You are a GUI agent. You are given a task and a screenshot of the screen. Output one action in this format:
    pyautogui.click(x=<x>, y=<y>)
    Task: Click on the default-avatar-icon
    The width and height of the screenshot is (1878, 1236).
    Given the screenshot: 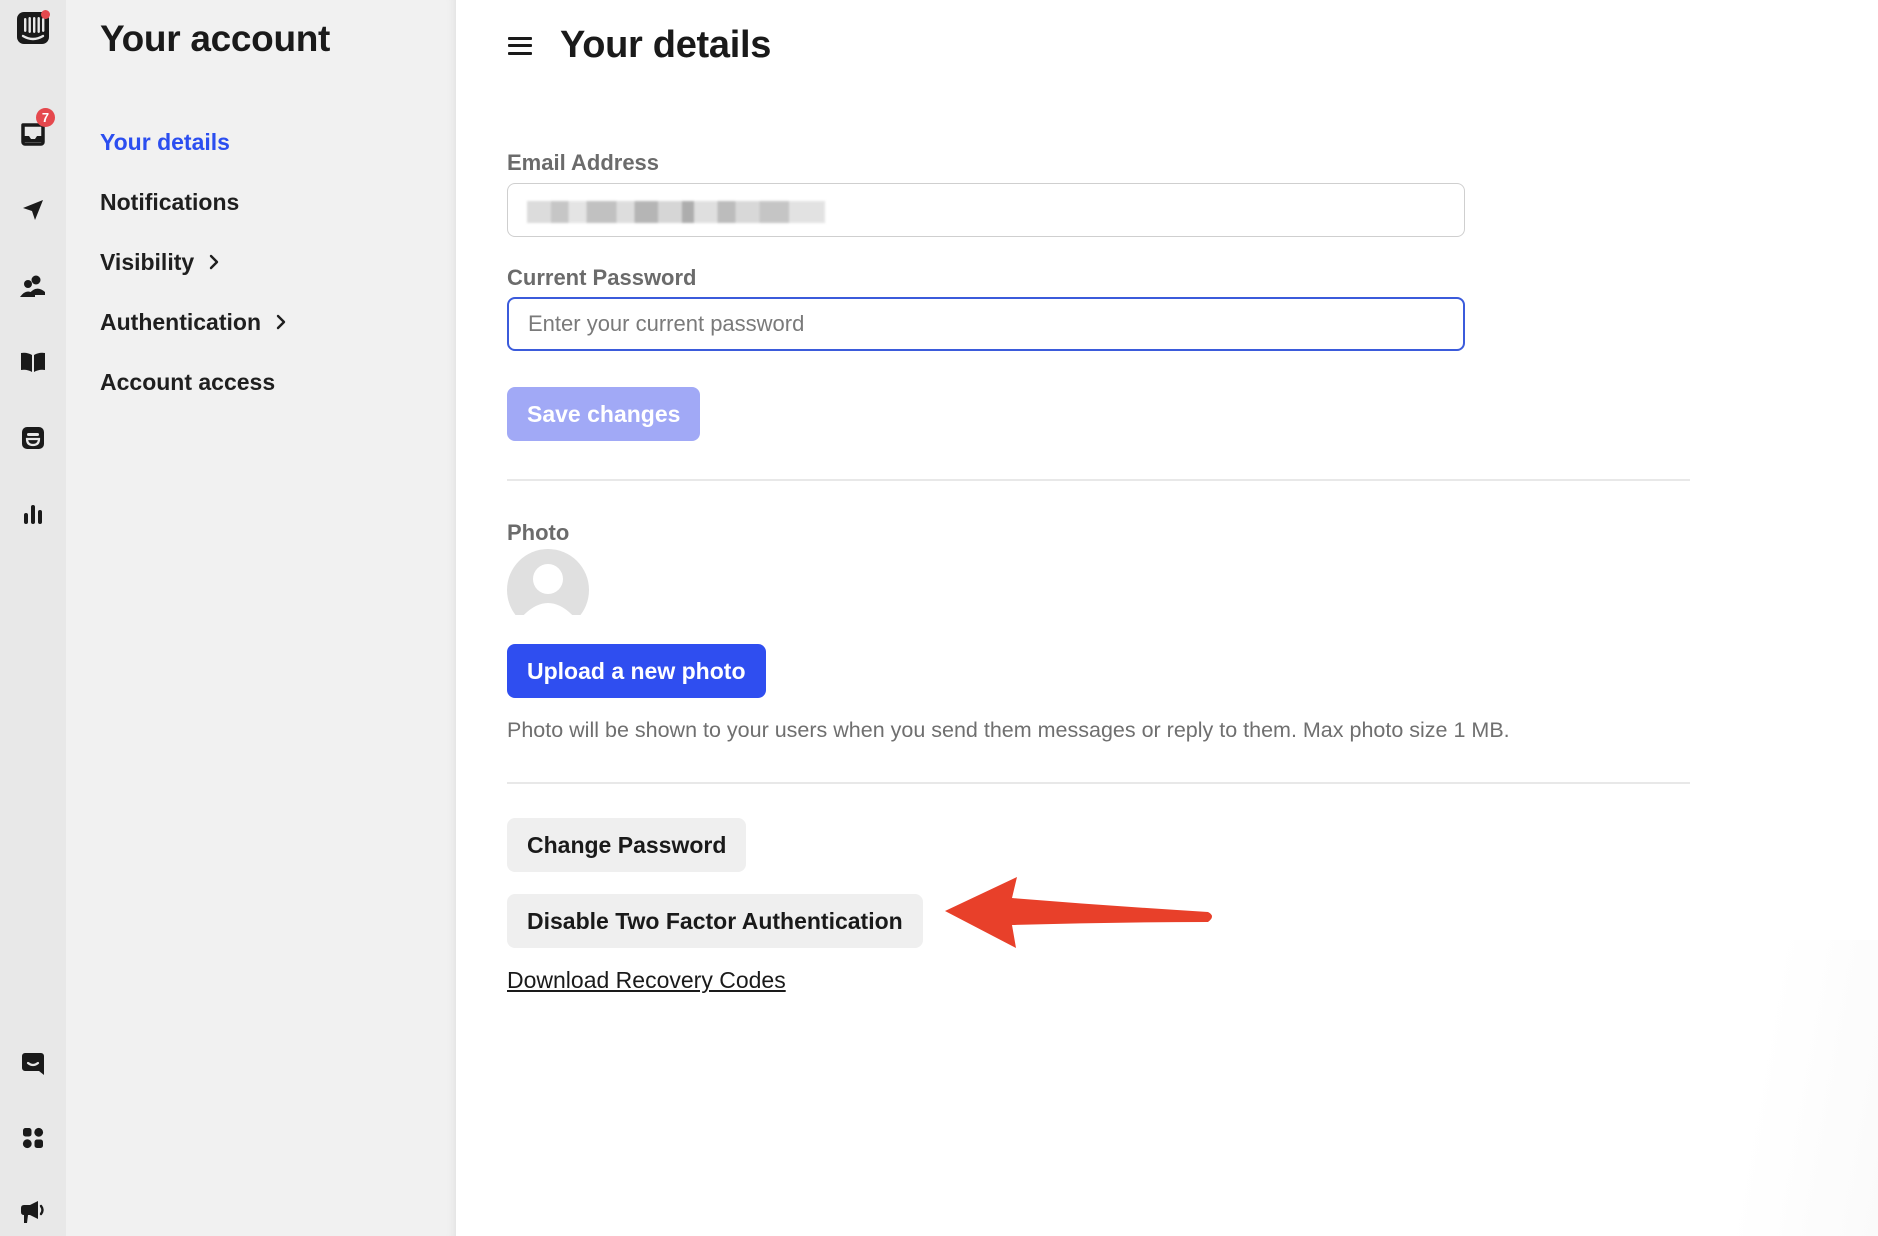 What is the action you would take?
    pyautogui.click(x=548, y=582)
    